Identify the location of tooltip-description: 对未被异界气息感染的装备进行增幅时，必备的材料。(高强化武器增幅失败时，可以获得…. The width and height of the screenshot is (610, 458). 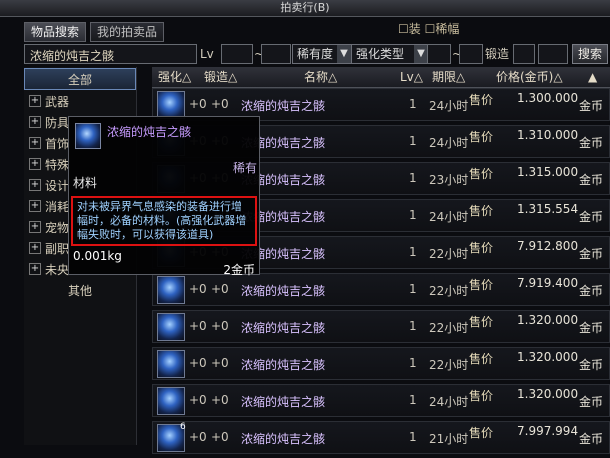
(164, 221).